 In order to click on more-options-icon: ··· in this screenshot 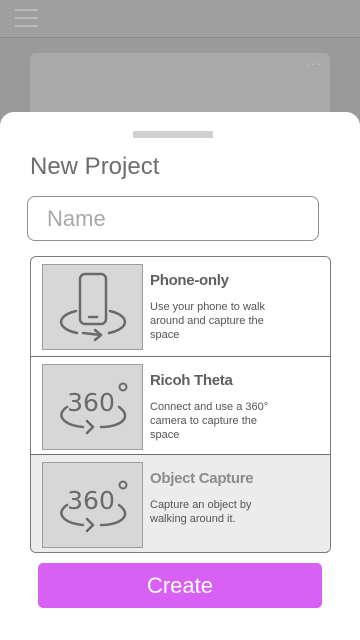, I will do `click(313, 63)`.